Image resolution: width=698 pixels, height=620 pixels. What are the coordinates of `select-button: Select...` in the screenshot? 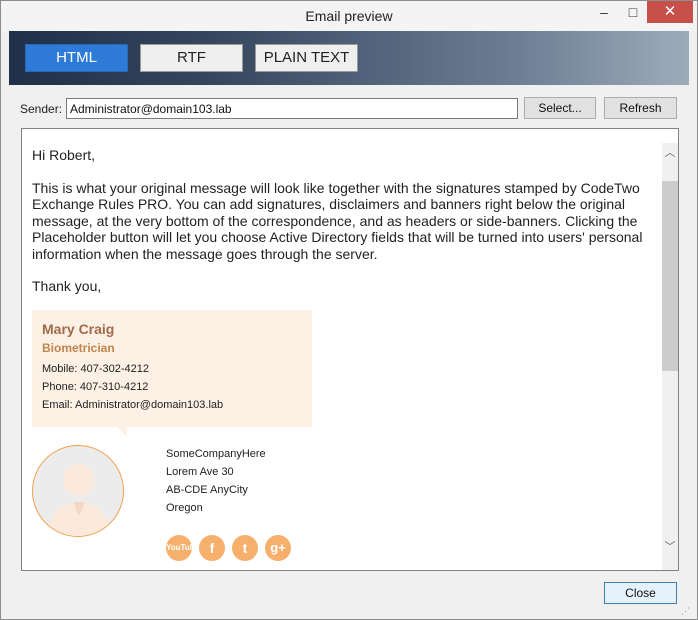 It's located at (560, 108).